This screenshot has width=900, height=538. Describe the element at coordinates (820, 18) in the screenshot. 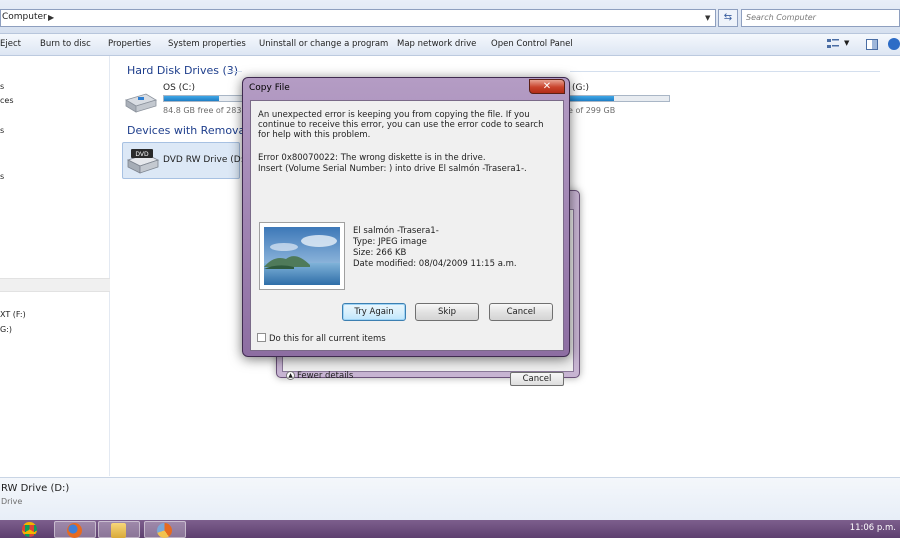

I see `search-input: Search Computer` at that location.